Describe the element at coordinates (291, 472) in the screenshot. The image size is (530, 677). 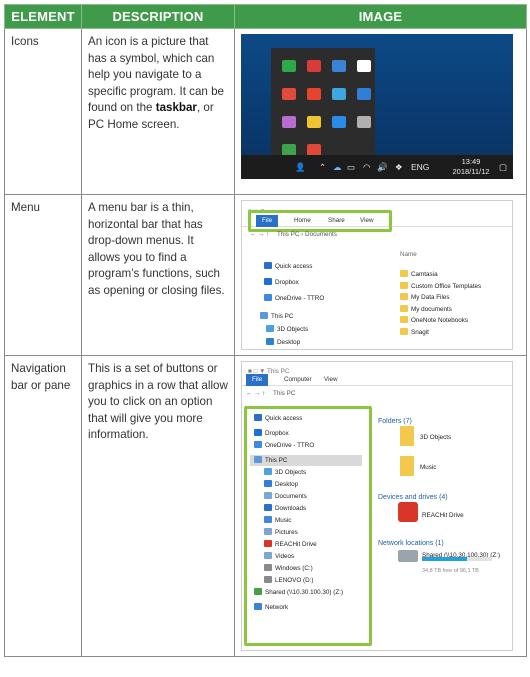
I see `nav-item-label: 3D Objects` at that location.